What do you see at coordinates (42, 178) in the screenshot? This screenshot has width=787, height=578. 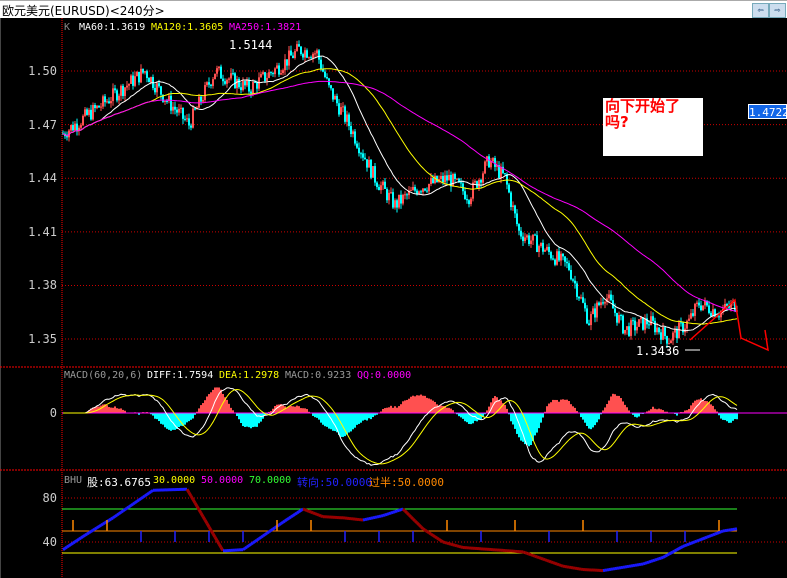 I see `y-tick: 1.44` at bounding box center [42, 178].